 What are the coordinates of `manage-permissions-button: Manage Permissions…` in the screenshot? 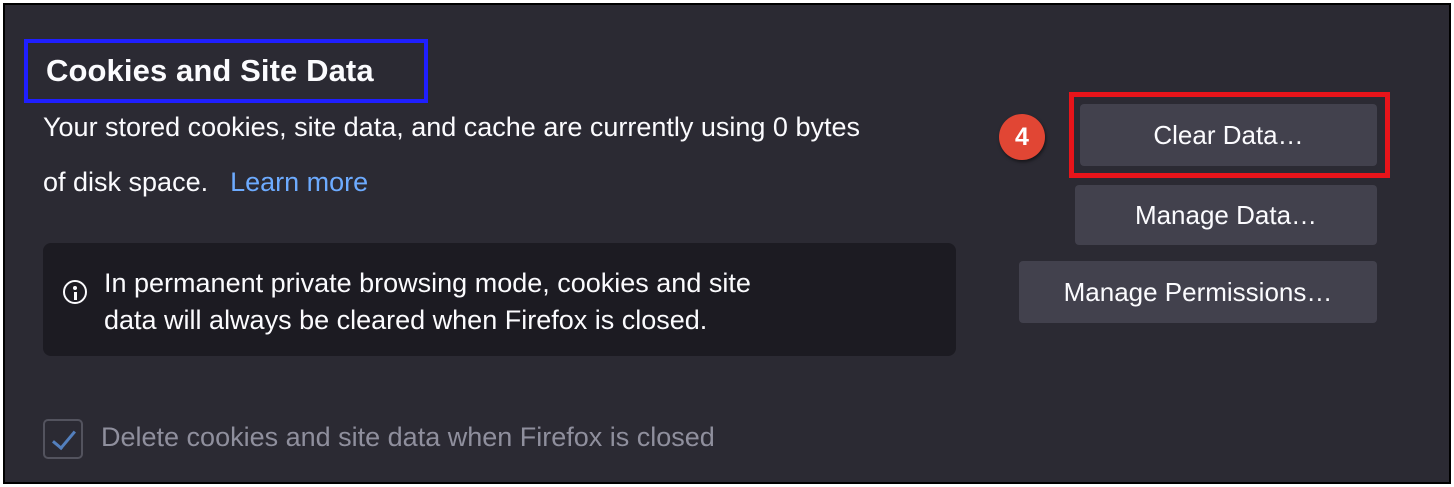 It's located at (1198, 292).